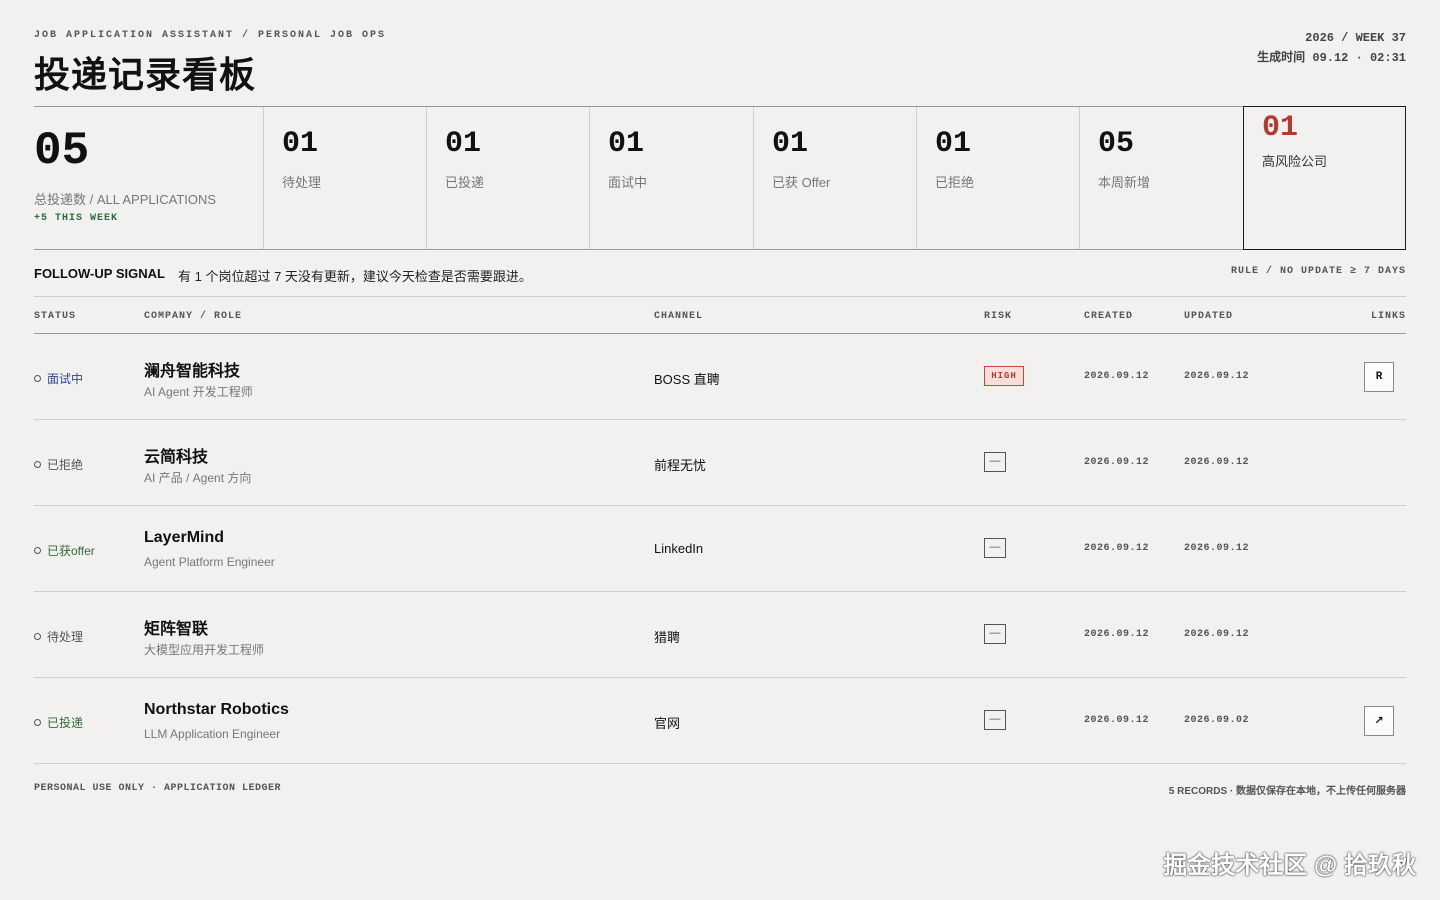  I want to click on status-label: 面试中, so click(65, 379).